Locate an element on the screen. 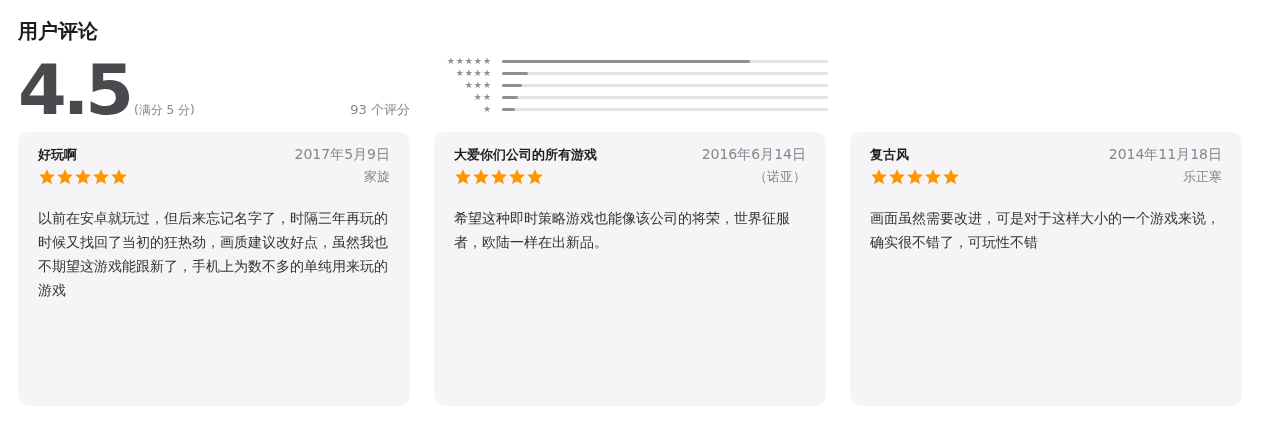 The width and height of the screenshot is (1288, 445). review-date: 2016年6月14日 is located at coordinates (753, 155).